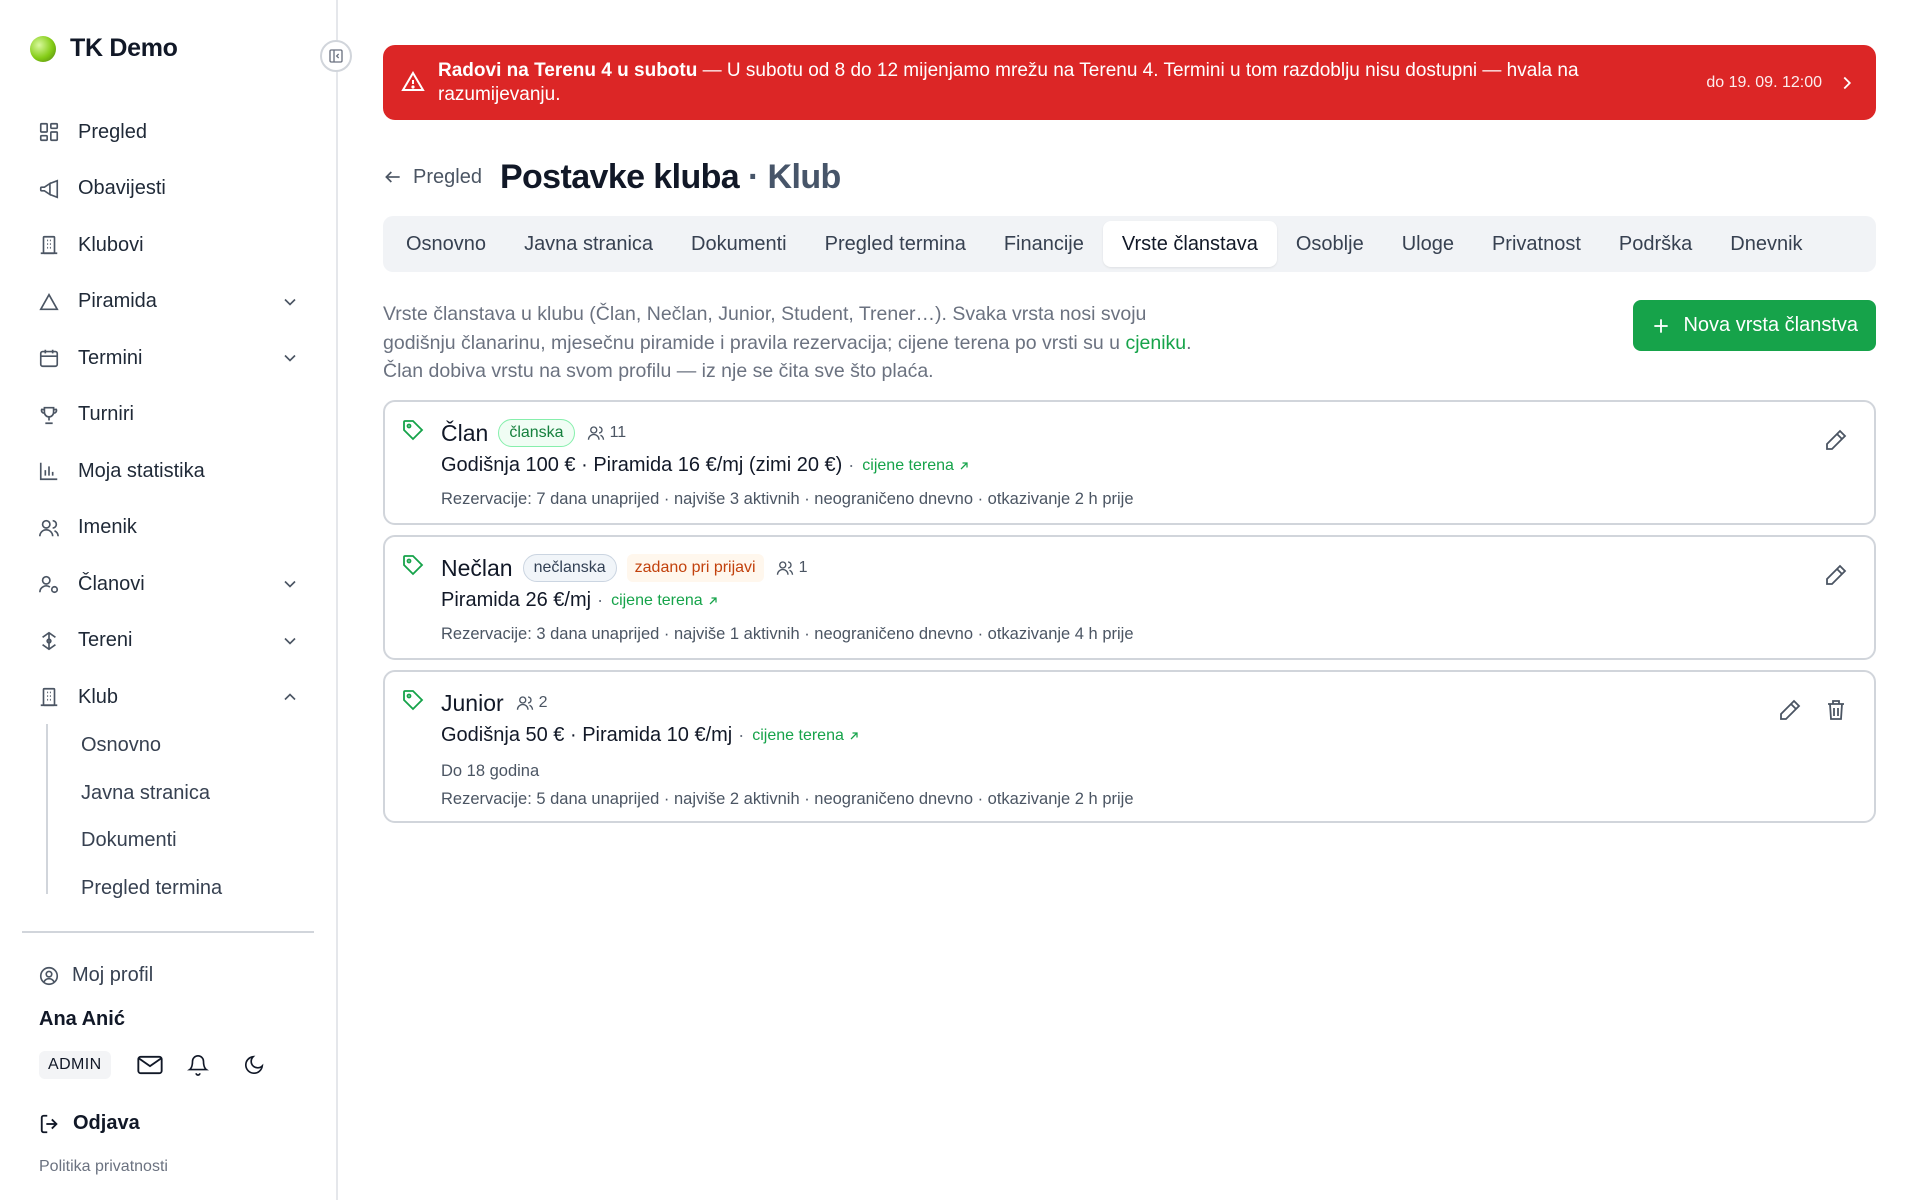  Describe the element at coordinates (110, 357) in the screenshot. I see `nav-label: Termini` at that location.